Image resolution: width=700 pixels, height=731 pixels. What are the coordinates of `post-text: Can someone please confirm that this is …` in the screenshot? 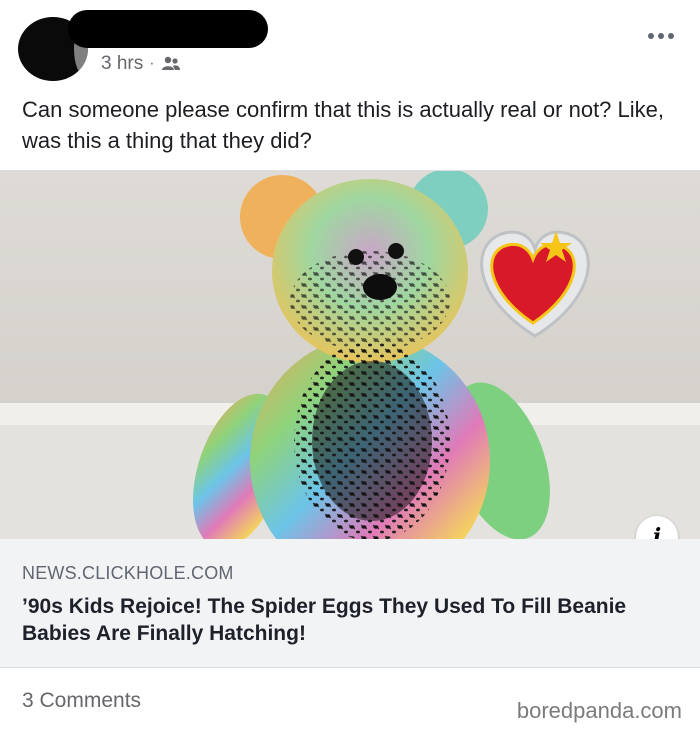 It's located at (343, 125).